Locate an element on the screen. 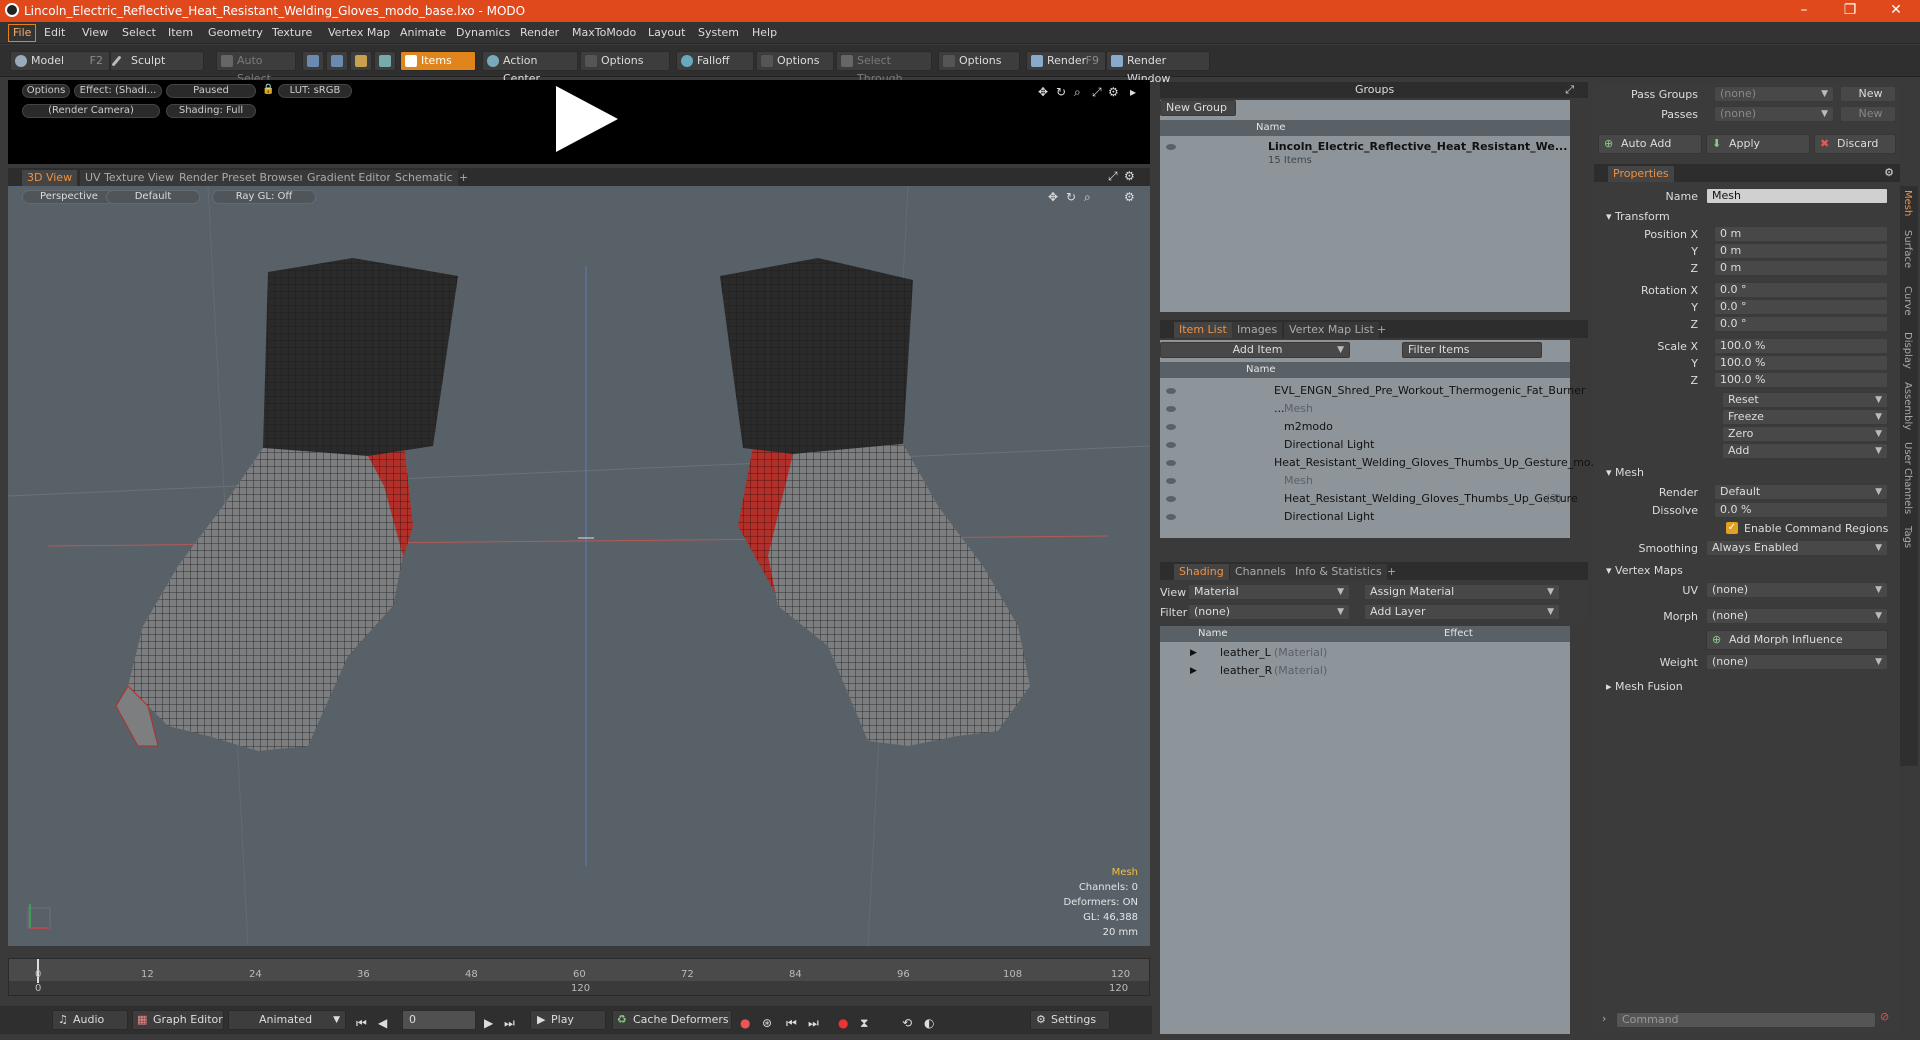 Image resolution: width=1920 pixels, height=1040 pixels. zoom-view-icon: ⌕ is located at coordinates (1077, 92).